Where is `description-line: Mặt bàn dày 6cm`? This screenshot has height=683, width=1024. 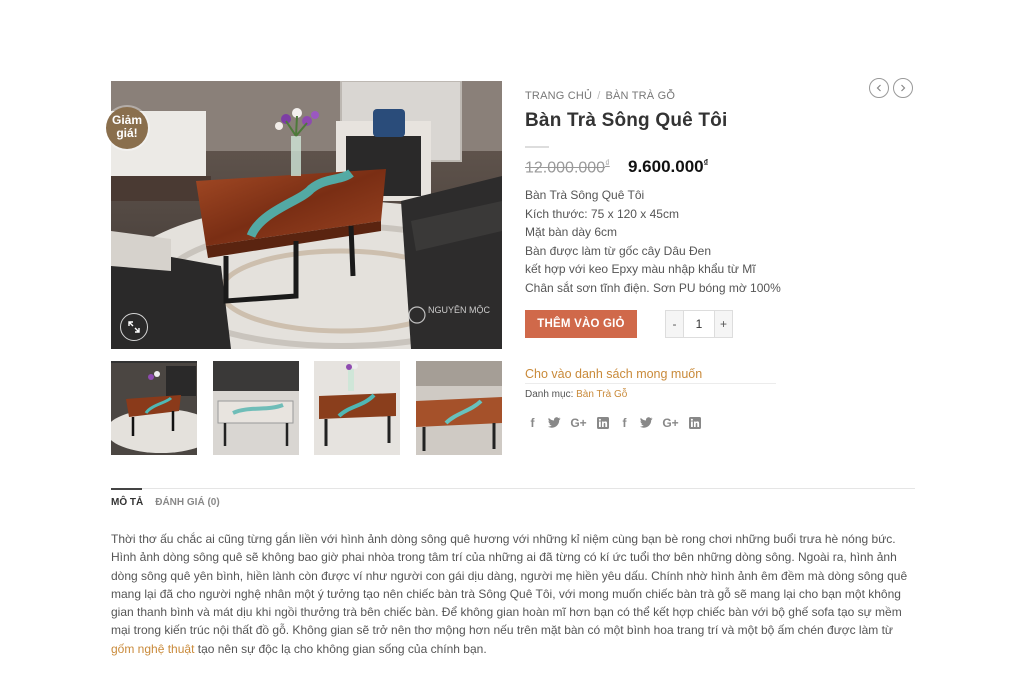 description-line: Mặt bàn dày 6cm is located at coordinates (571, 232).